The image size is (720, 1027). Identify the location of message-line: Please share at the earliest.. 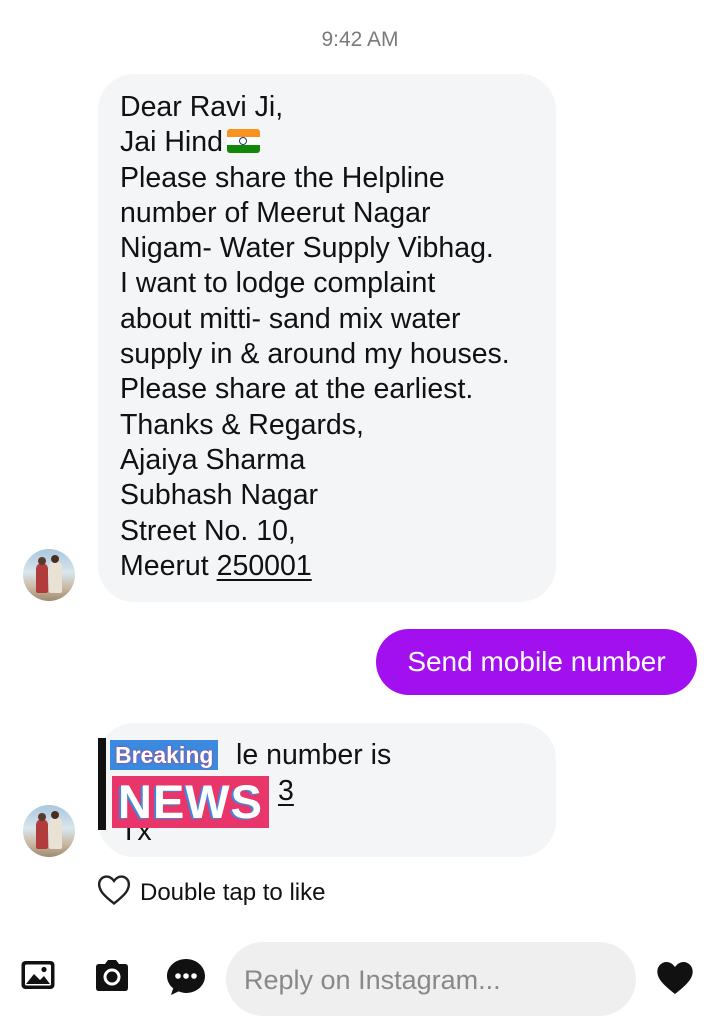
(297, 389).